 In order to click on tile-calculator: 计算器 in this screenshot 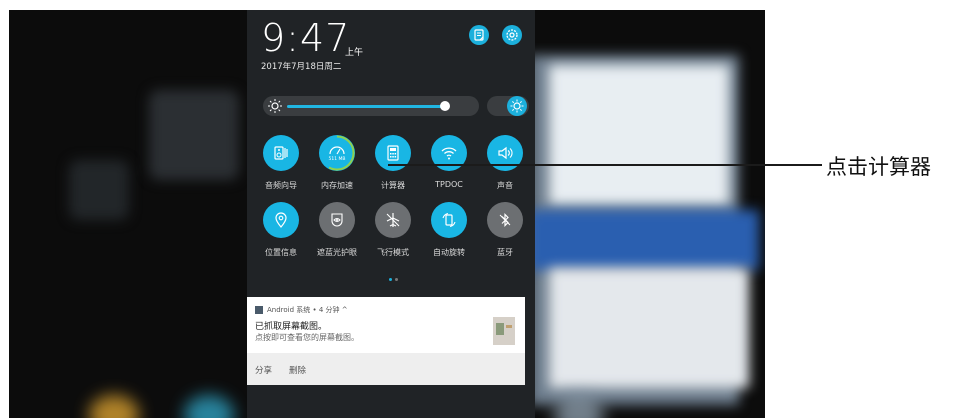, I will do `click(393, 163)`.